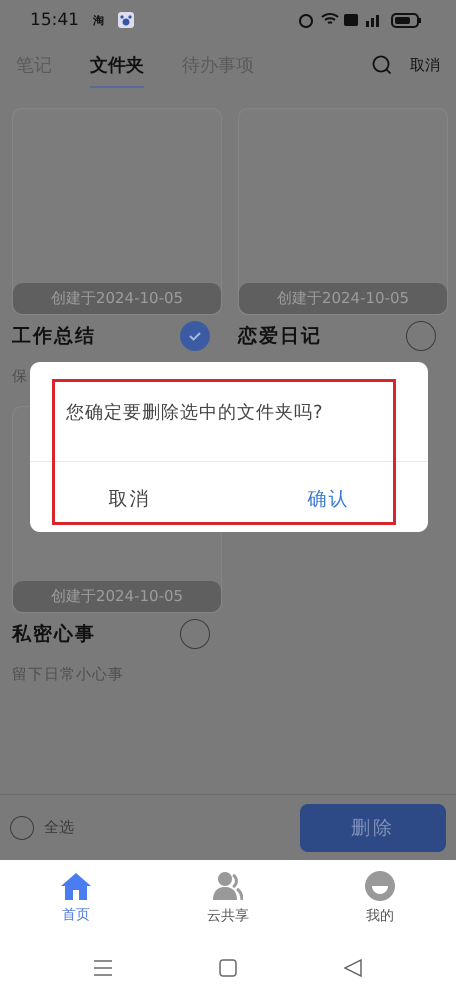 The width and height of the screenshot is (456, 1000). Describe the element at coordinates (59, 827) in the screenshot. I see `select-all-label: 全选` at that location.